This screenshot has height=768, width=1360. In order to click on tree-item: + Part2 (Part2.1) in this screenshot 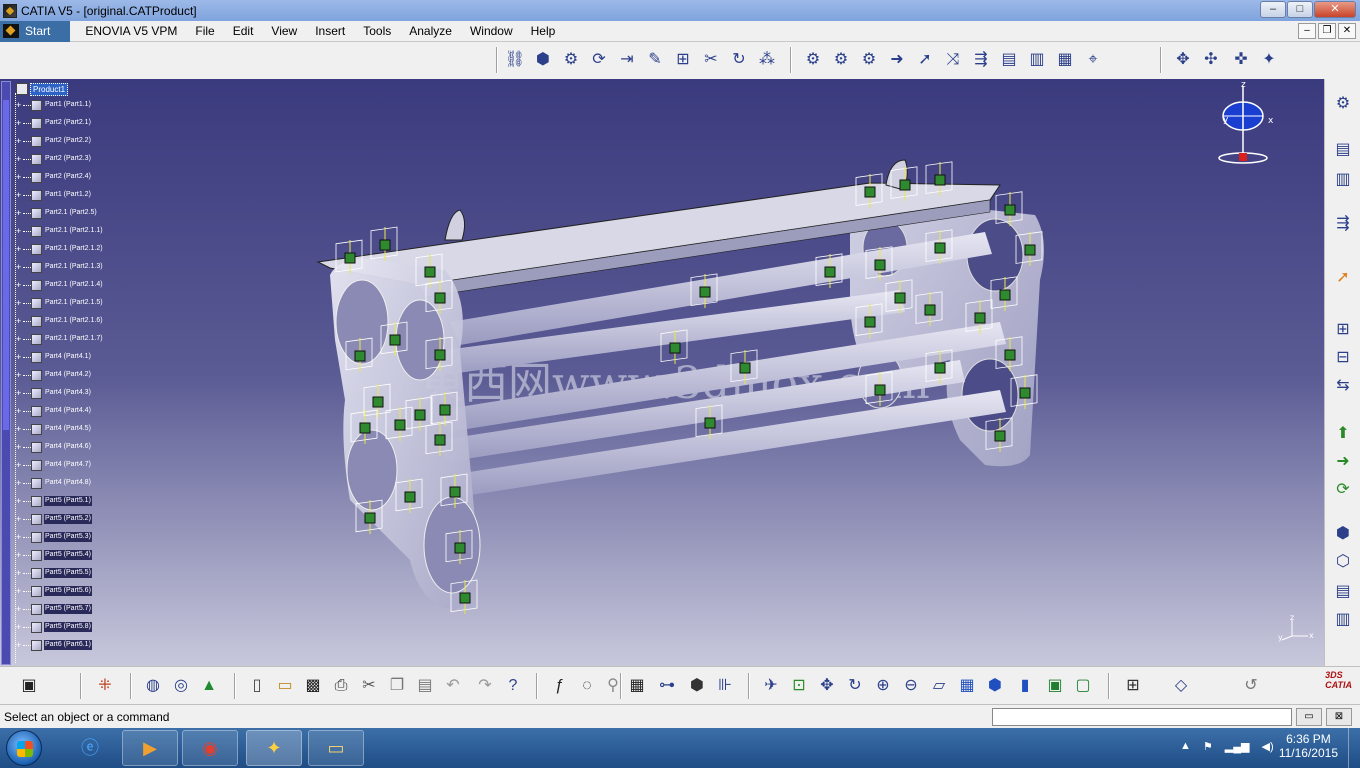, I will do `click(54, 123)`.